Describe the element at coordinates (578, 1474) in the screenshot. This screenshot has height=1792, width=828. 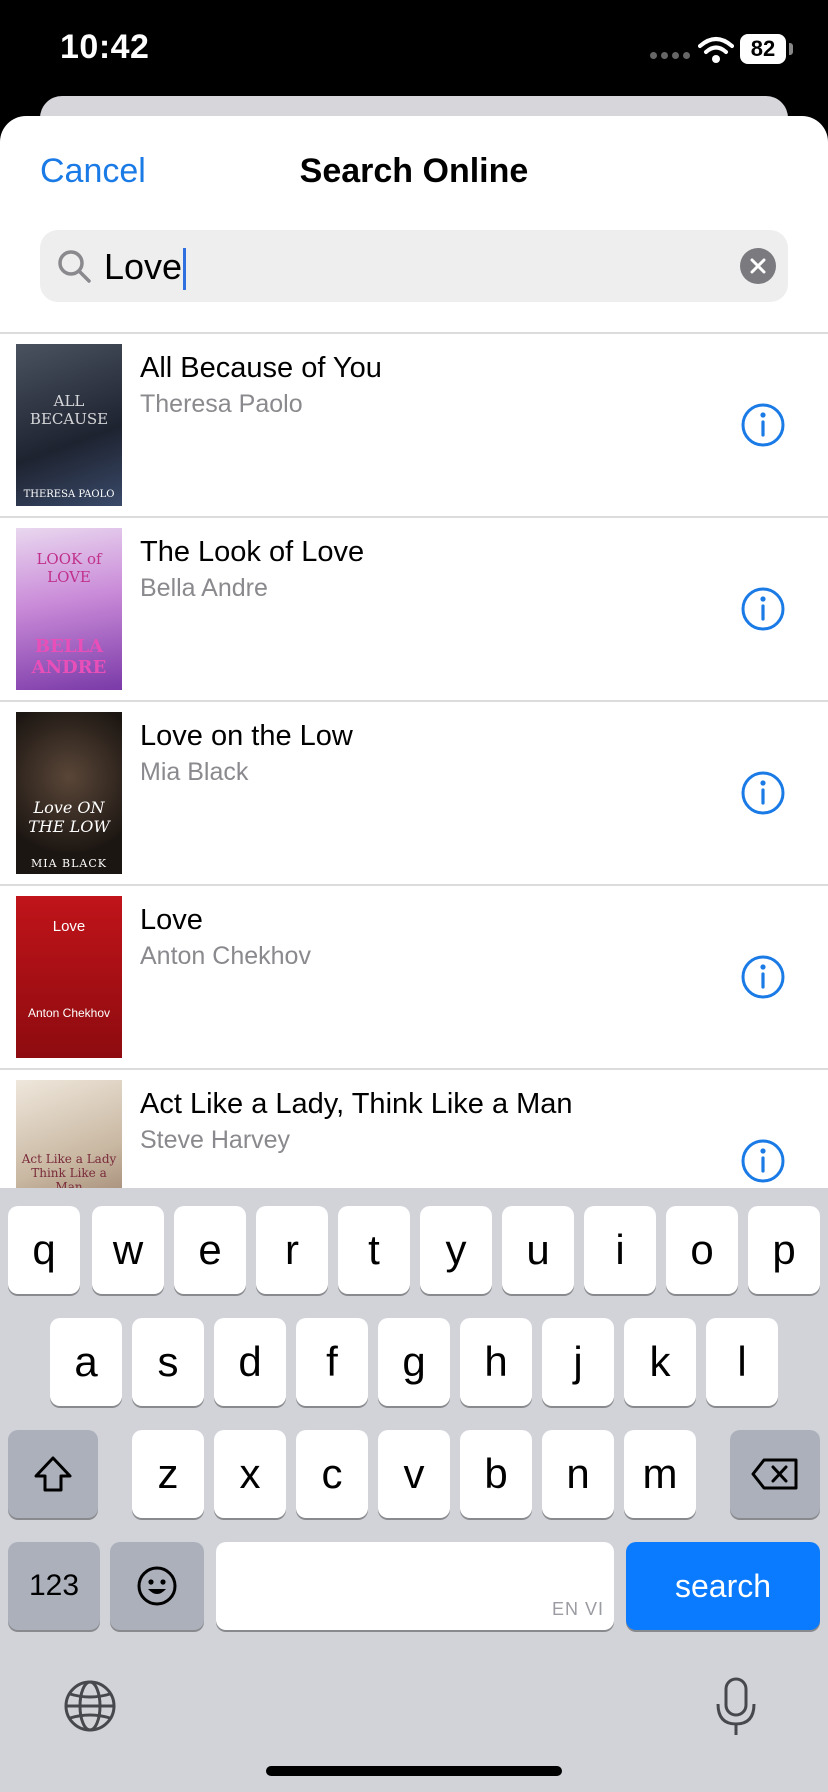
I see `key-n: n` at that location.